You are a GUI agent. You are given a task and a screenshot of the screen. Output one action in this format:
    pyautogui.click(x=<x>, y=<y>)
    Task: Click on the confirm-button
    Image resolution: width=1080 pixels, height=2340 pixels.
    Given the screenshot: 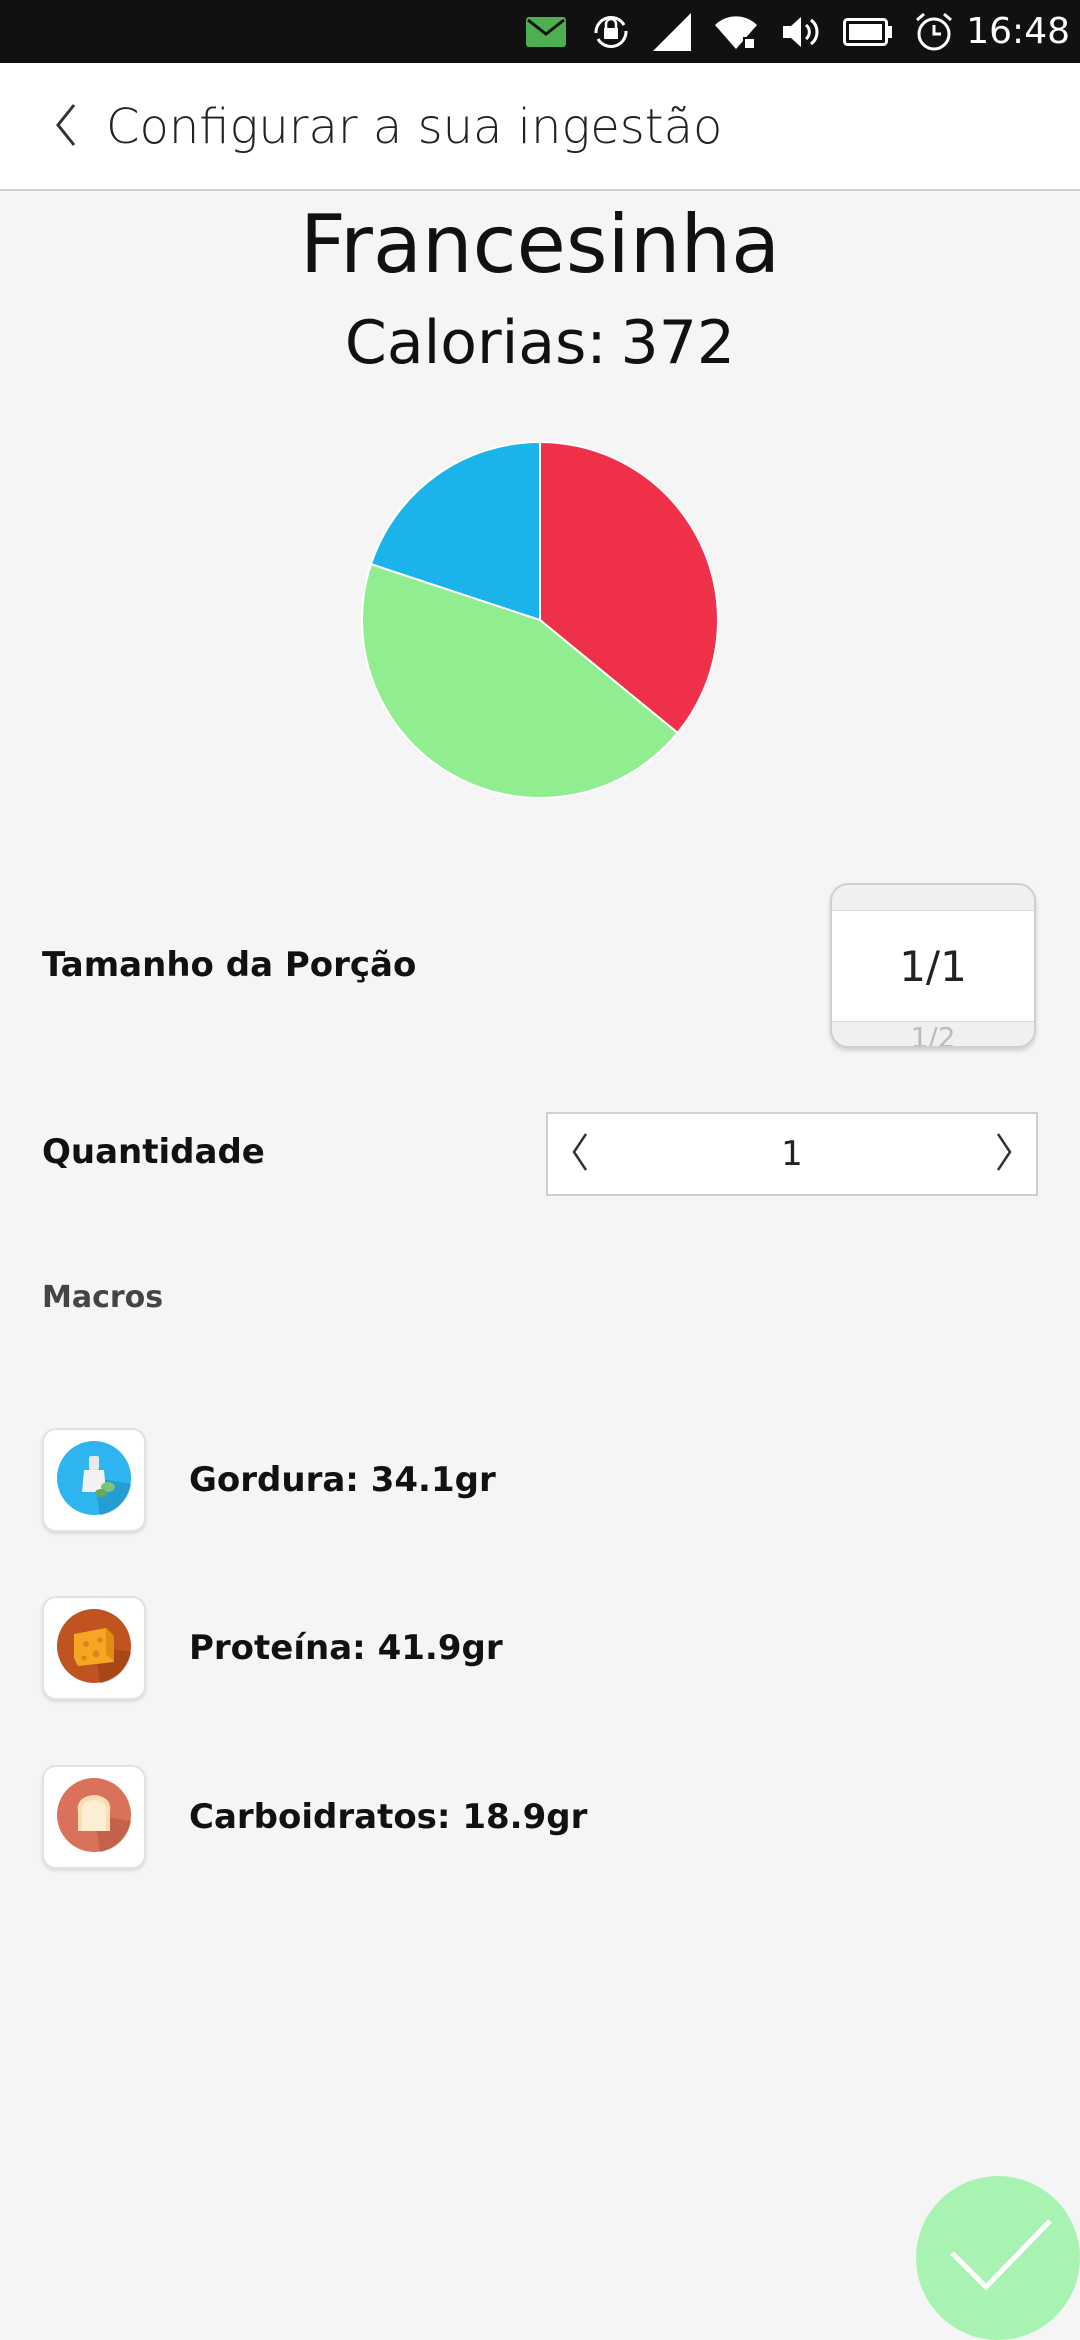 What is the action you would take?
    pyautogui.click(x=998, y=2258)
    